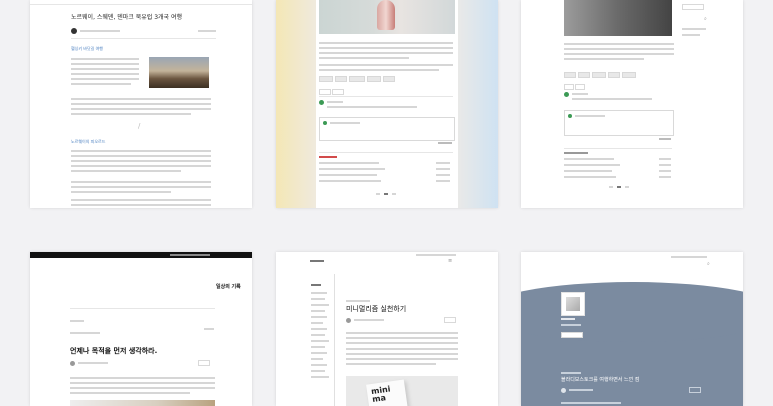 The image size is (773, 406). What do you see at coordinates (572, 335) in the screenshot?
I see `profile-button` at bounding box center [572, 335].